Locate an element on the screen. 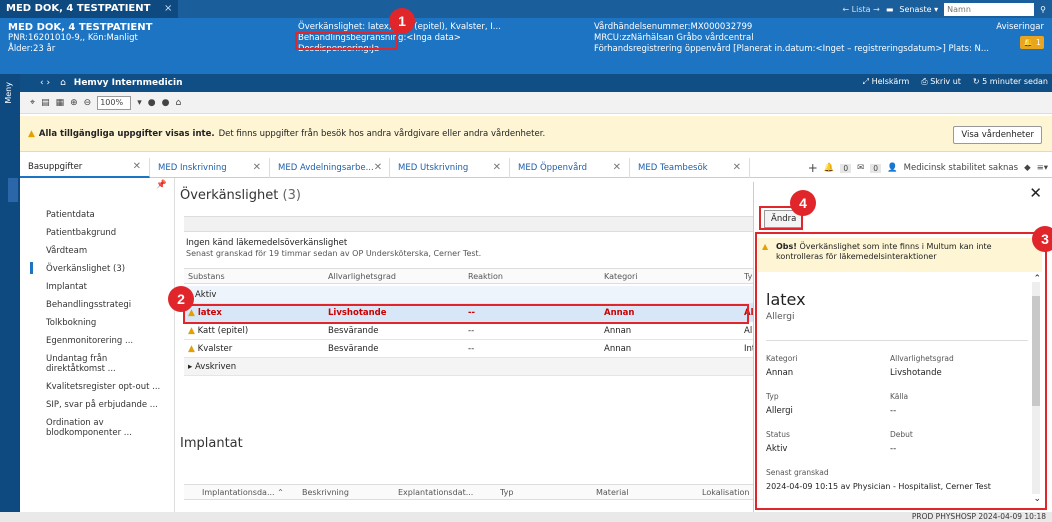 This screenshot has height=522, width=1052. menu-strip: Meny is located at coordinates (10, 298).